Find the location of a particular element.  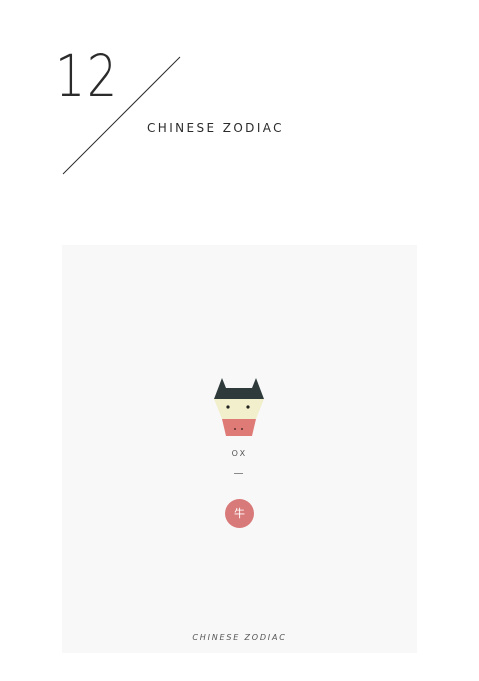

ox-eye-left is located at coordinates (228, 407).